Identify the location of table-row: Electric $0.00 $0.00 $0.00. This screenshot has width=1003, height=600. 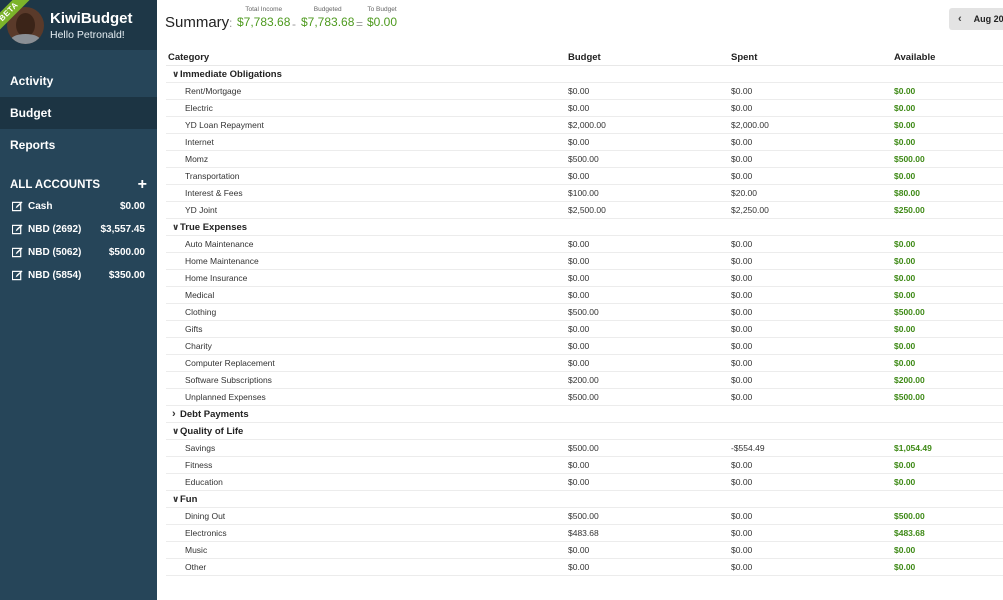
(584, 108).